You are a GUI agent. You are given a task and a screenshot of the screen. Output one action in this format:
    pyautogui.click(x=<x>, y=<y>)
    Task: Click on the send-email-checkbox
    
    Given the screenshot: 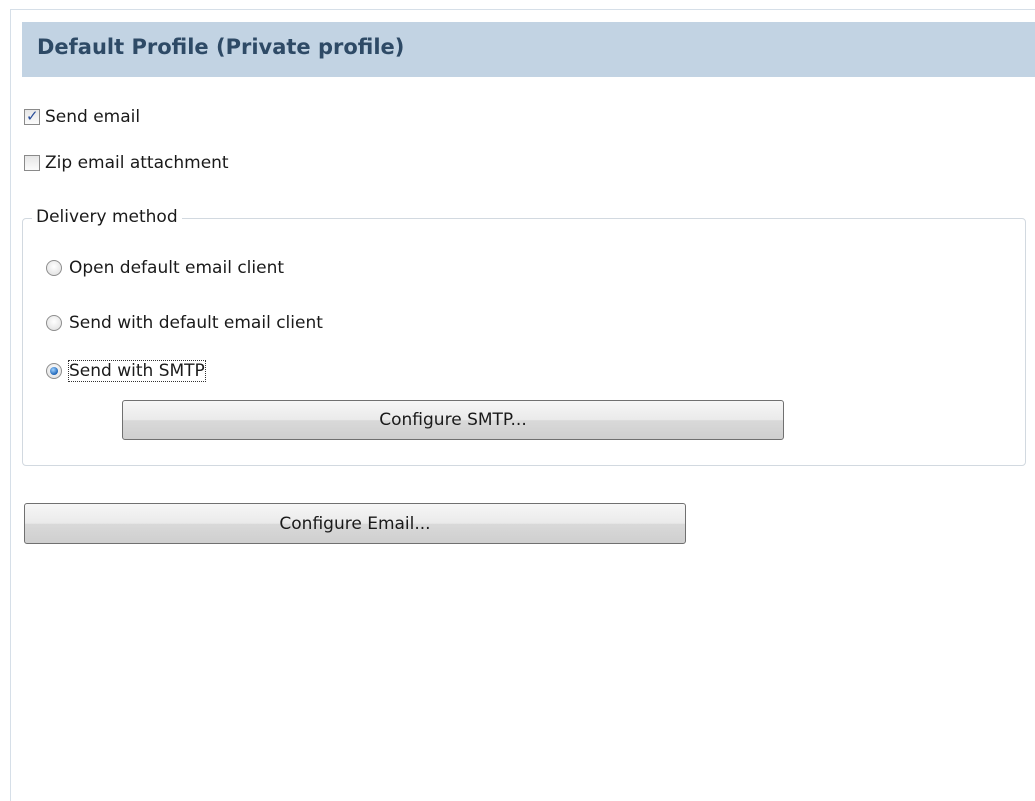 What is the action you would take?
    pyautogui.click(x=32, y=116)
    